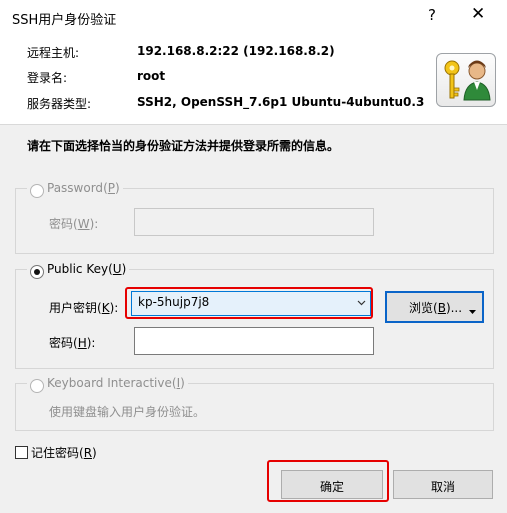 The height and width of the screenshot is (513, 507). What do you see at coordinates (254, 341) in the screenshot?
I see `passphrase-input` at bounding box center [254, 341].